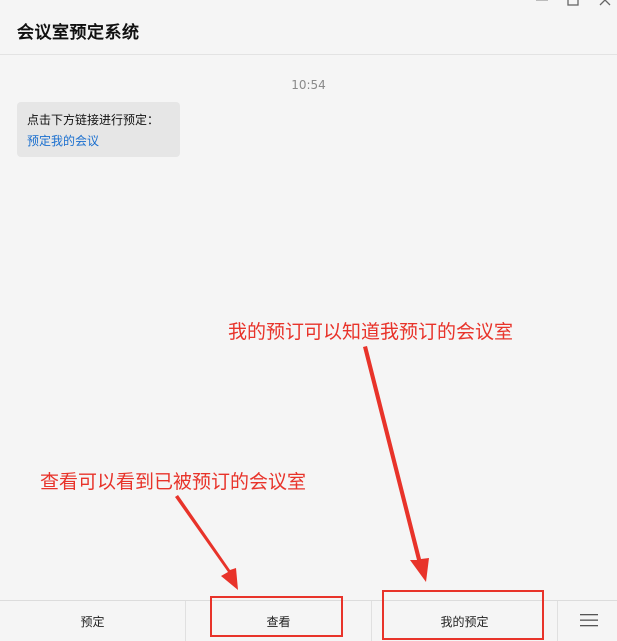 The image size is (617, 641). I want to click on highlight-box-my-bookings, so click(463, 615).